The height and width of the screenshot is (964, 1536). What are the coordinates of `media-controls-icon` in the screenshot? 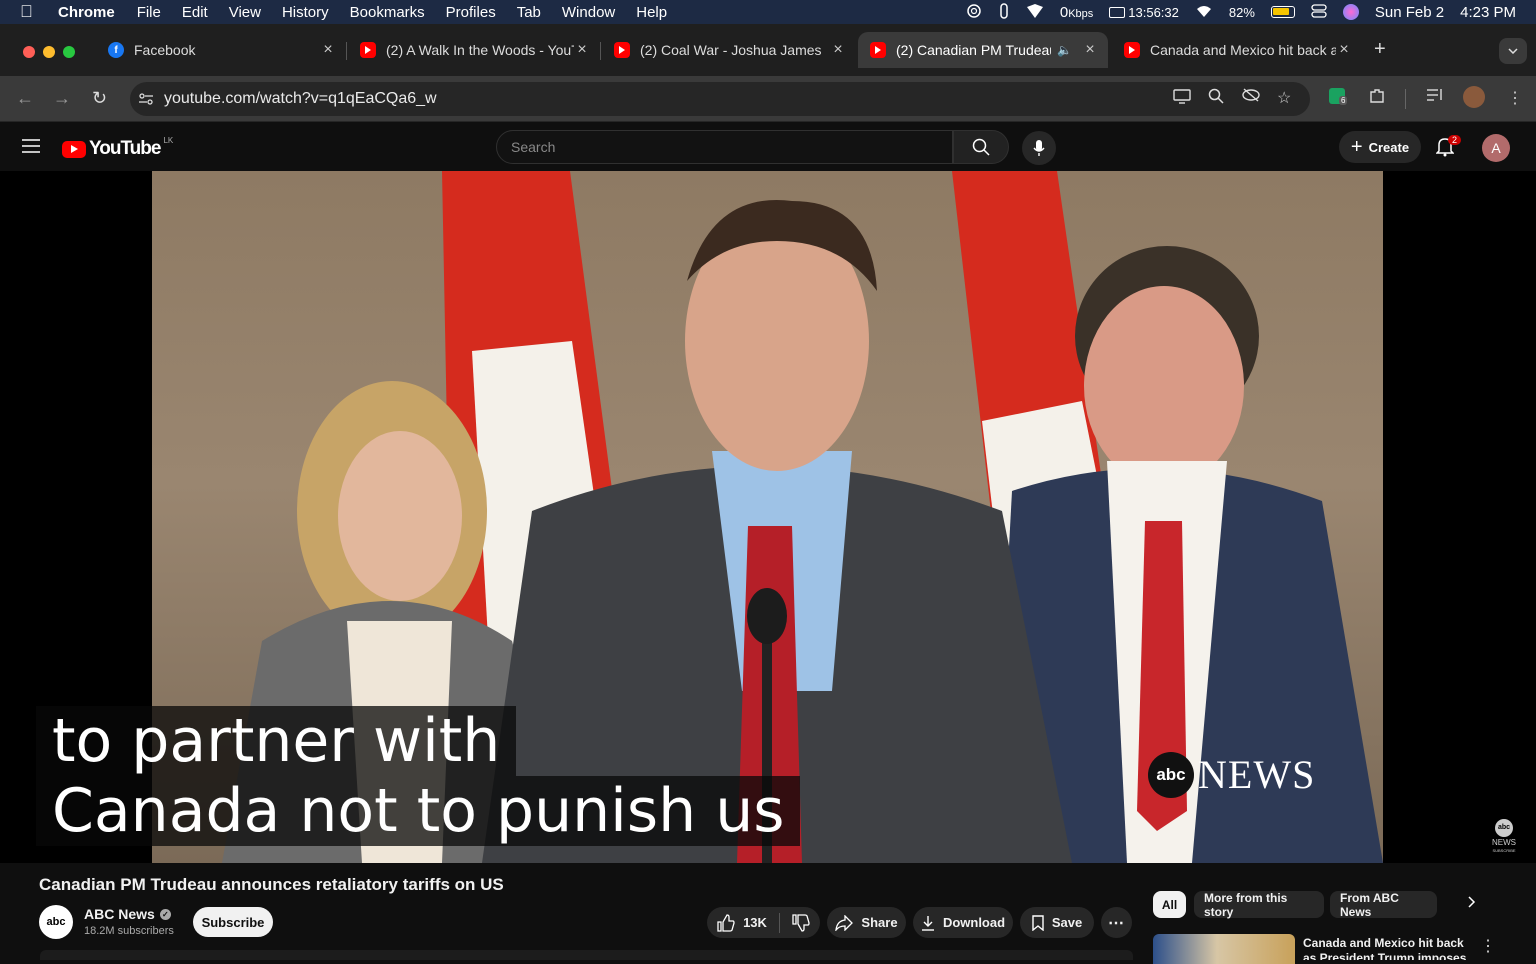 It's located at (1435, 97).